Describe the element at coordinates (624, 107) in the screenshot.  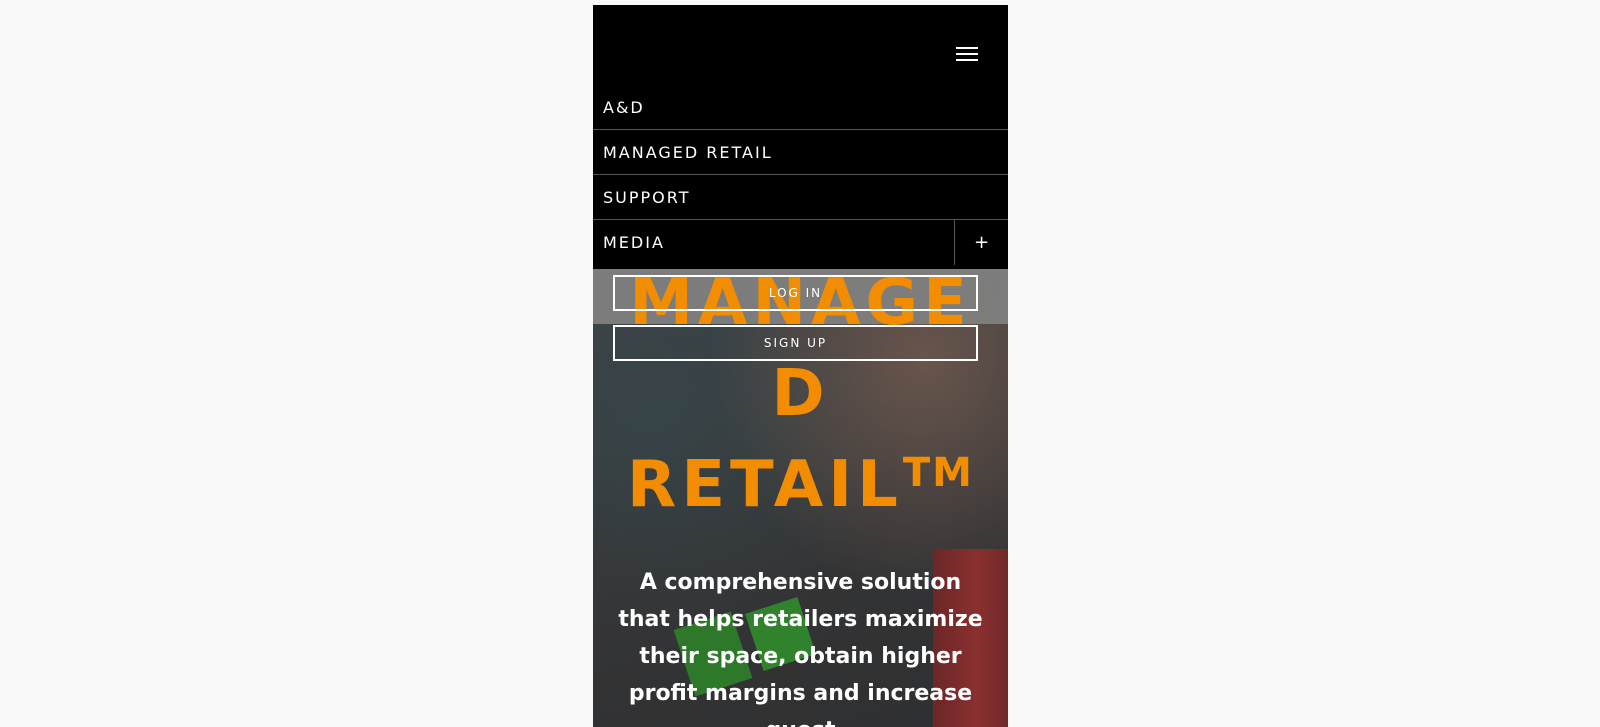
I see `nav-item-label: A&D` at that location.